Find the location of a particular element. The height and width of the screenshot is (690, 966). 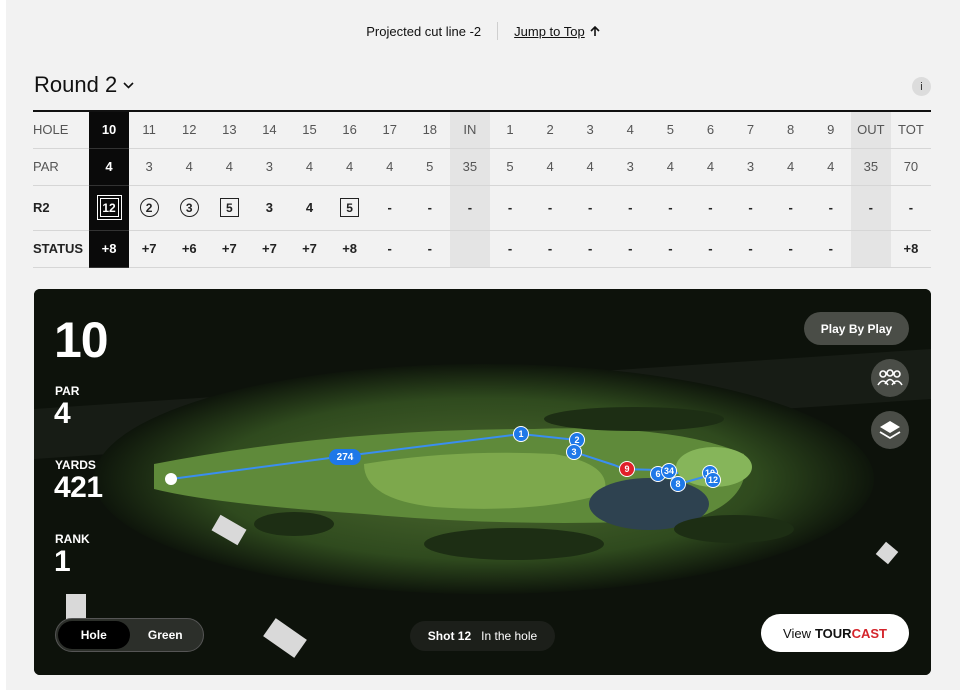

round-selector: Round 2 is located at coordinates (84, 85).